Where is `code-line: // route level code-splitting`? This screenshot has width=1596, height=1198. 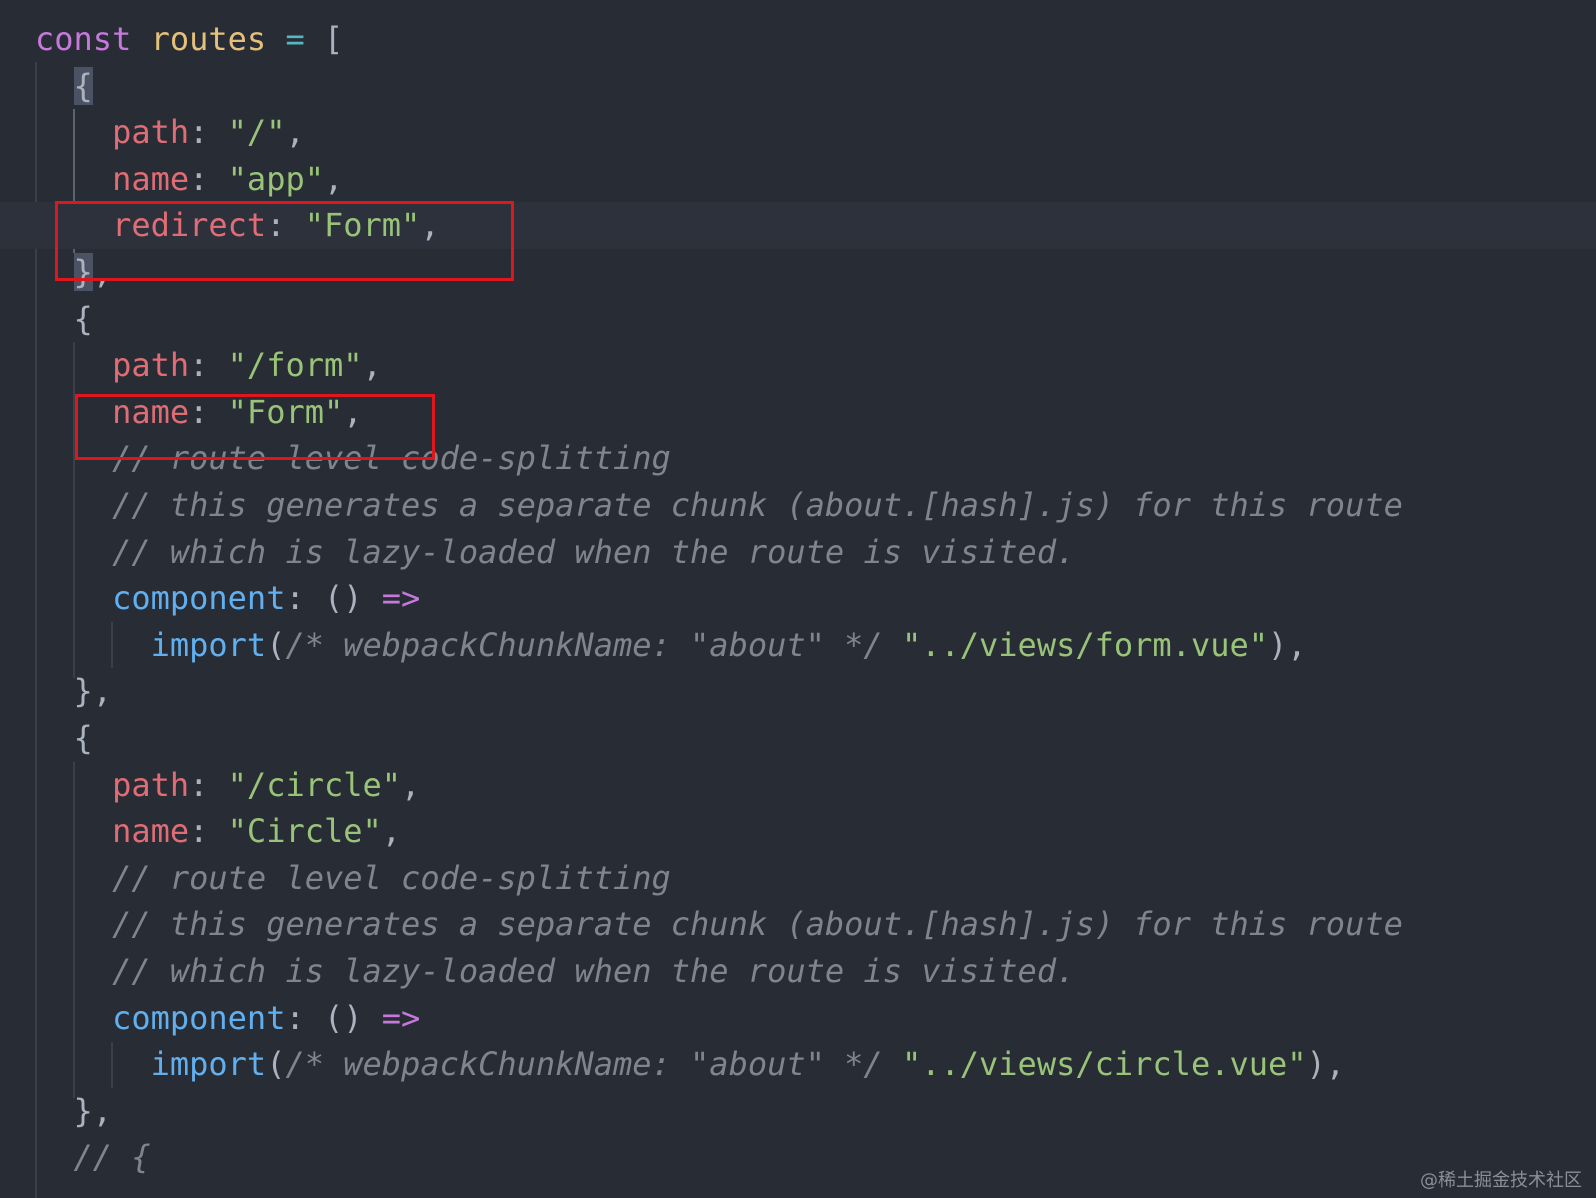
code-line: // route level code-splitting is located at coordinates (798, 878).